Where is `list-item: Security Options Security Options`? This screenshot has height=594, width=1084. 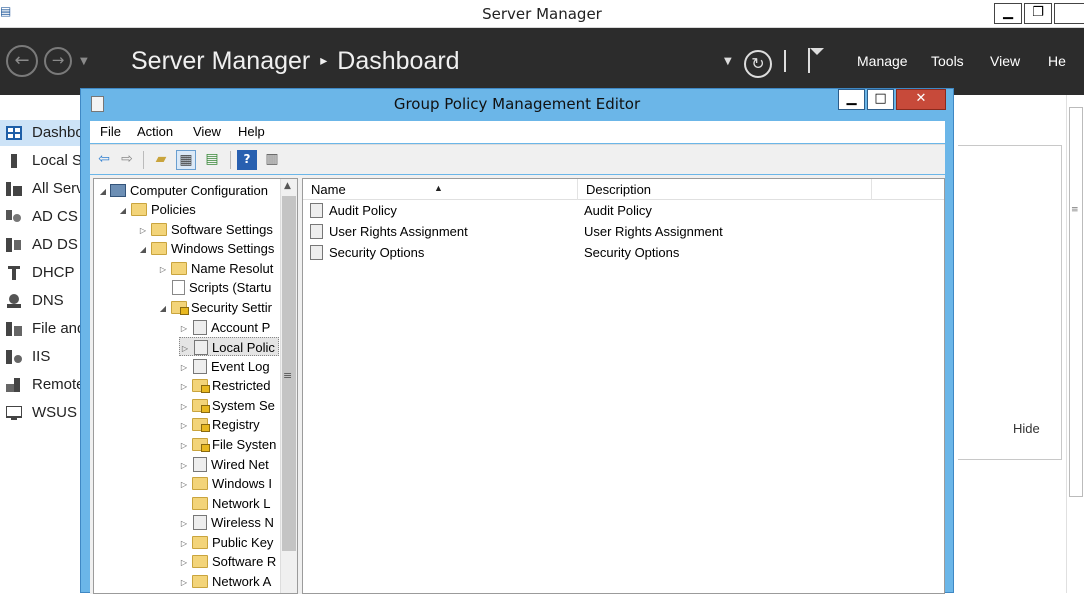 list-item: Security Options Security Options is located at coordinates (623, 252).